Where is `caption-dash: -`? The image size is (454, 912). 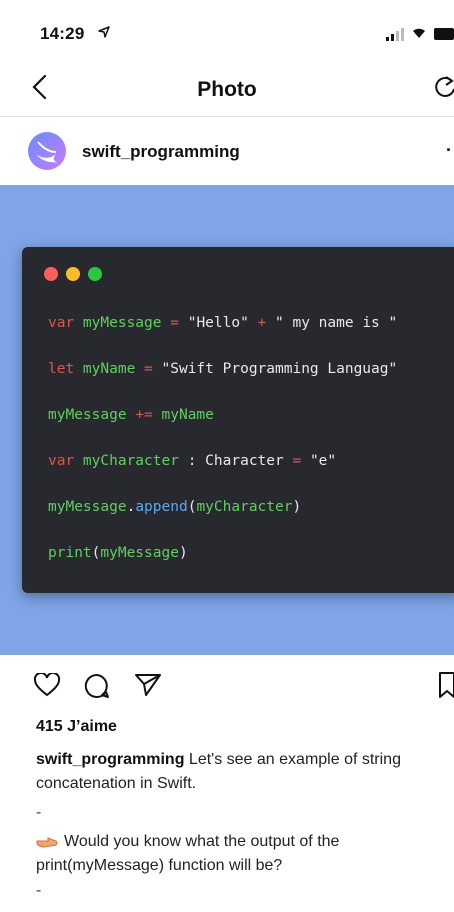 caption-dash: - is located at coordinates (39, 812).